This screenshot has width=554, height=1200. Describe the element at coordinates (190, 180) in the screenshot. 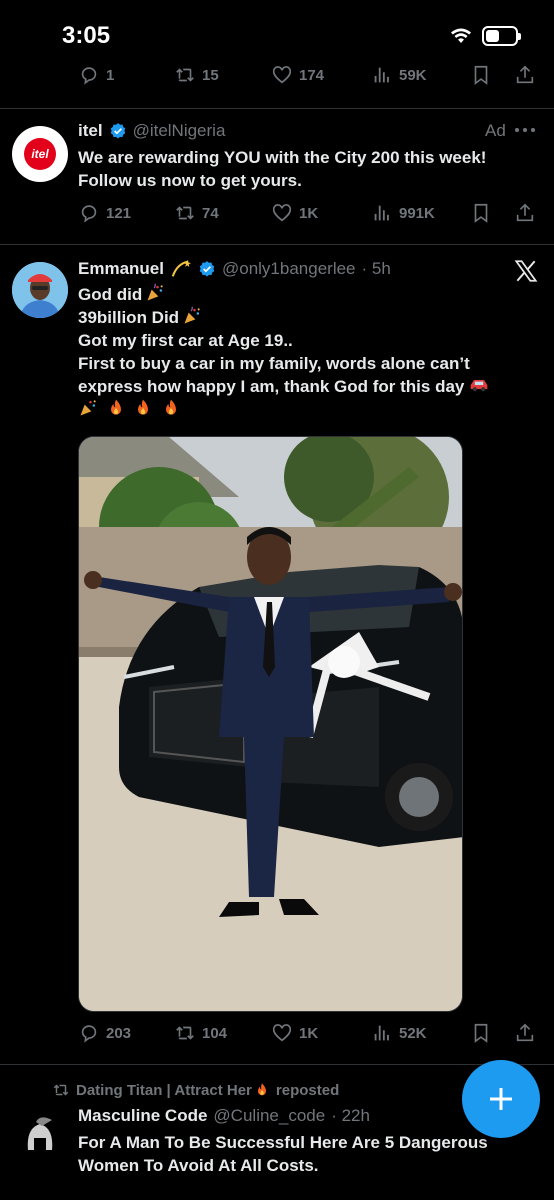

I see `text-line: Follow us now to get yours.` at that location.